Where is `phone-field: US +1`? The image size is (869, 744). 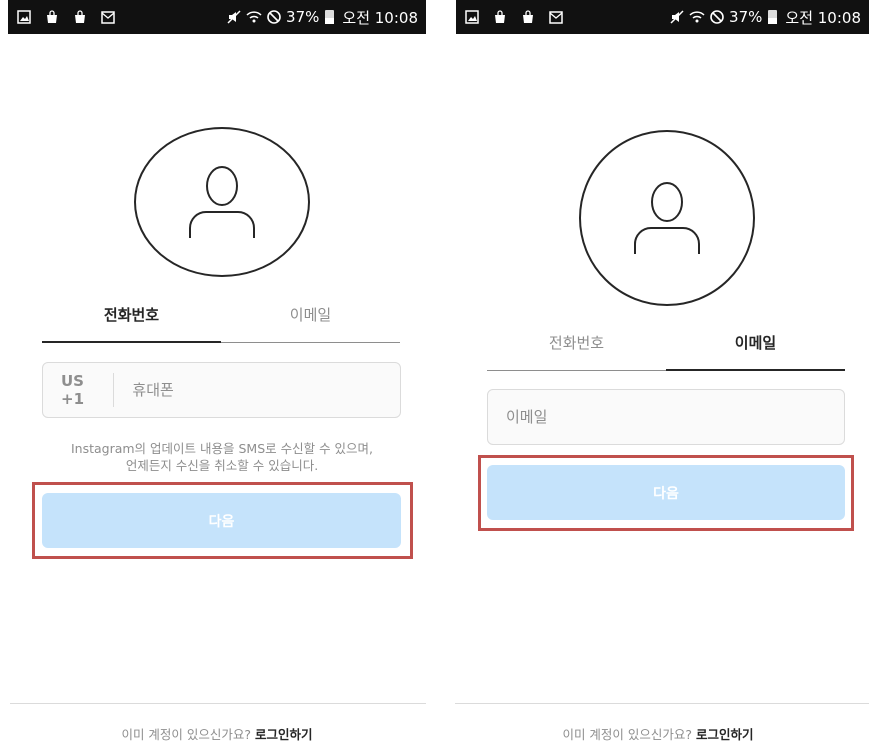
phone-field: US +1 is located at coordinates (221, 390).